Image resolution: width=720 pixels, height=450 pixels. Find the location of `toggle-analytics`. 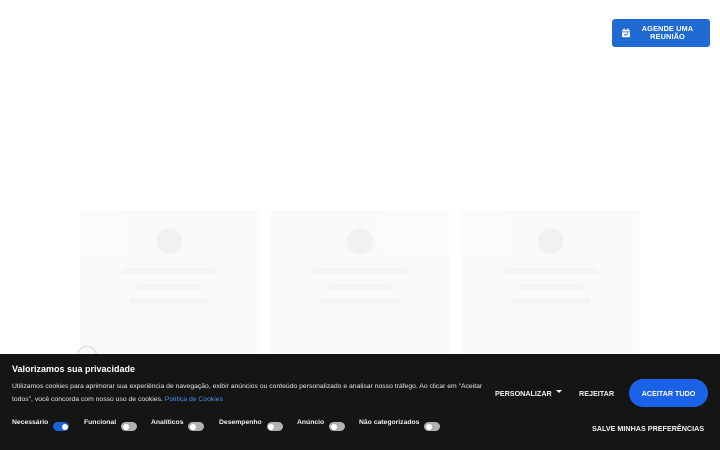

toggle-analytics is located at coordinates (196, 426).